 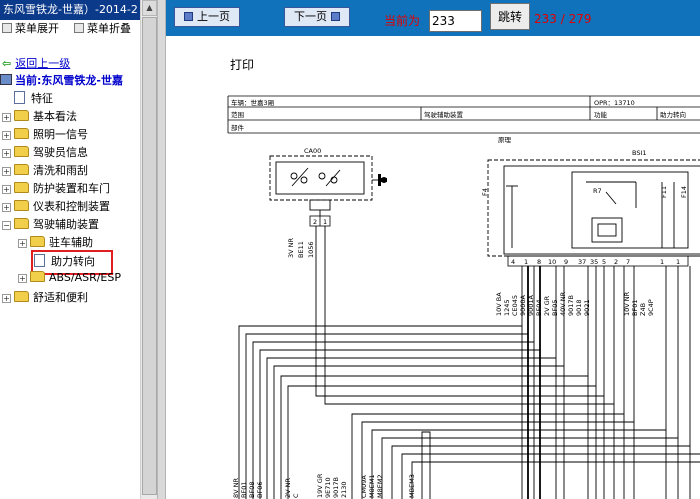 I want to click on tree-item-protection-doors: + 防护装置和车门, so click(x=56, y=189).